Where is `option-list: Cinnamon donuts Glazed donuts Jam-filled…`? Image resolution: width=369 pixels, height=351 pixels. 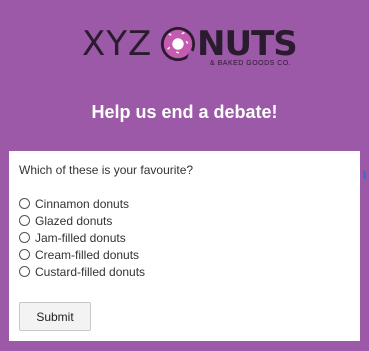
option-list: Cinnamon donuts Glazed donuts Jam-filled… is located at coordinates (82, 237).